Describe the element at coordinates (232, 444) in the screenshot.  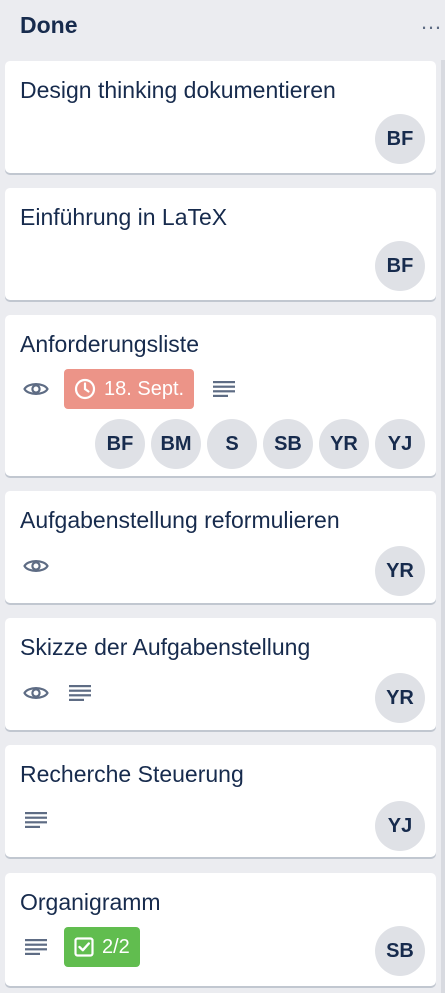
I see `member-avatar: S` at that location.